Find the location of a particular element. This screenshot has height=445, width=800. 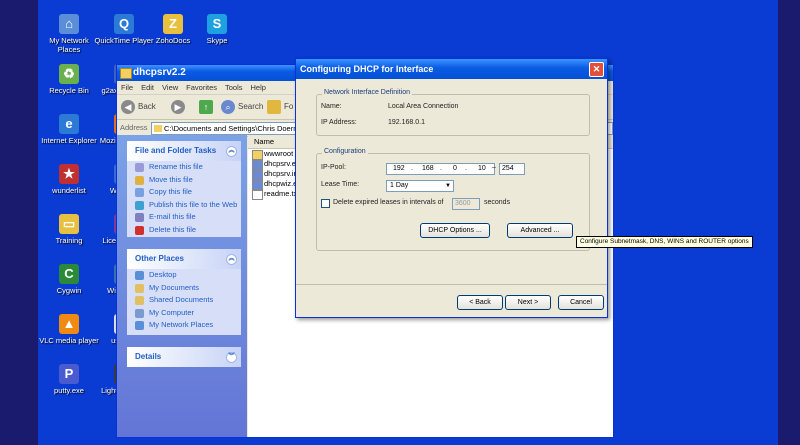

search-button: ⌕ Search is located at coordinates (242, 107).